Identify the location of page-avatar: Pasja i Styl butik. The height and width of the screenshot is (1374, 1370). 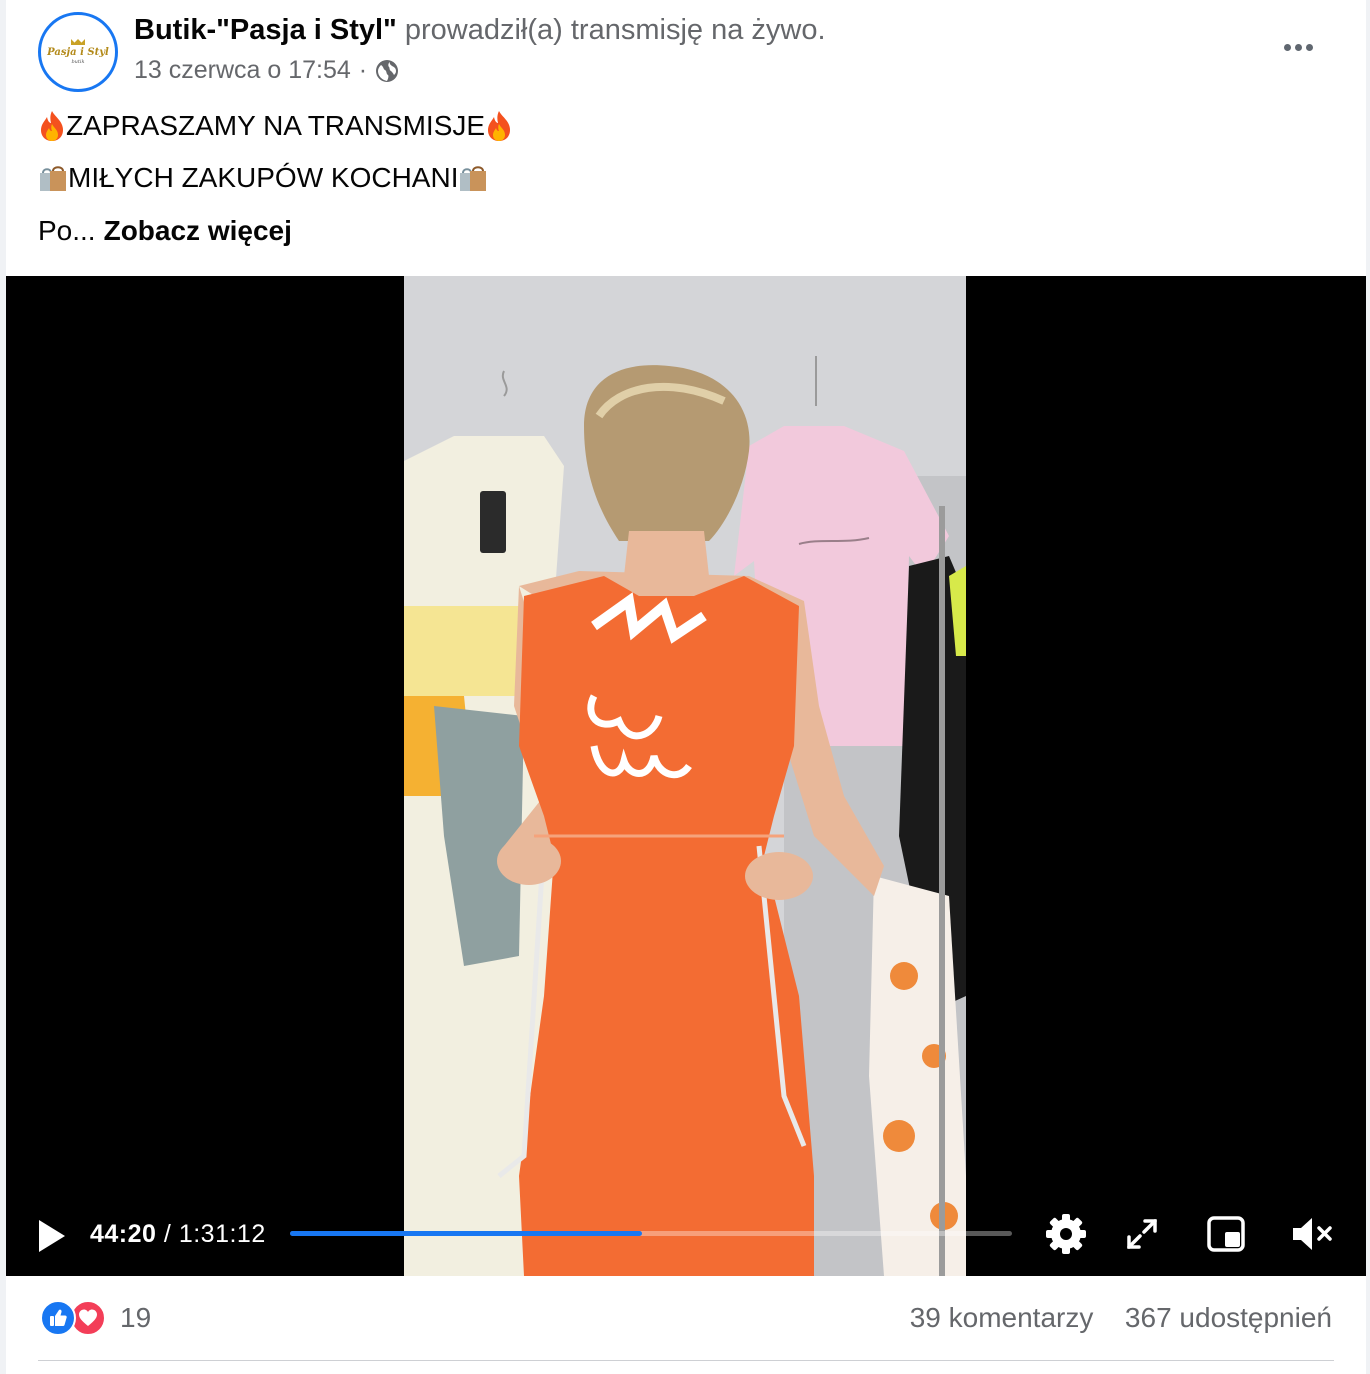
(78, 52).